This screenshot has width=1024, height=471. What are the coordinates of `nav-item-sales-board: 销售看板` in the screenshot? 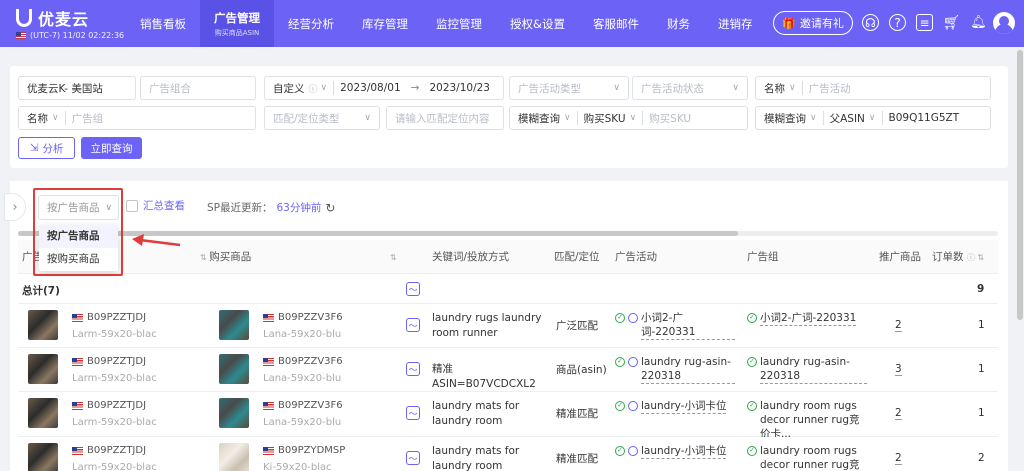 It's located at (163, 23).